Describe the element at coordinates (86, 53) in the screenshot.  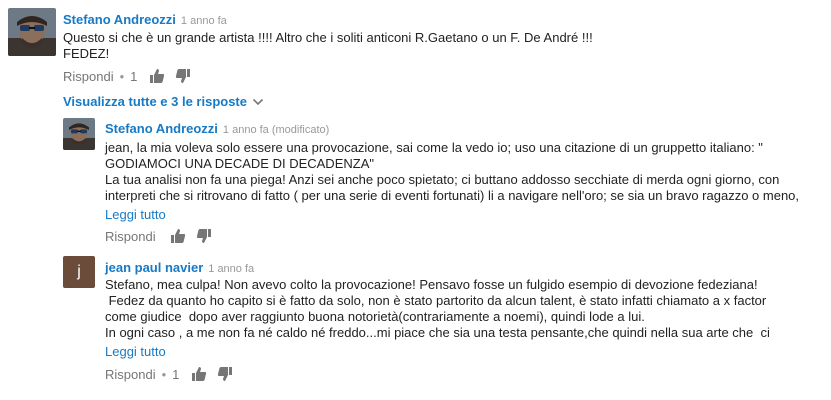
I see `text-line: FEDEZ!` at that location.